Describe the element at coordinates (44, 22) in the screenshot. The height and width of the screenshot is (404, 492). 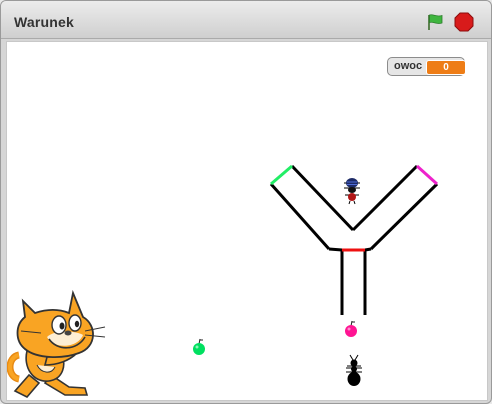
I see `window-title: Warunek` at that location.